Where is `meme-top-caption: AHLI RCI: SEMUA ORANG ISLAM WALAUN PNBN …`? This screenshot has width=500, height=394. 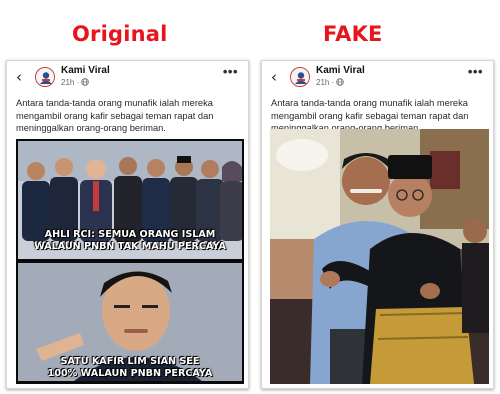
meme-top-caption: AHLI RCI: SEMUA ORANG ISLAM WALAUN PNBN … is located at coordinates (130, 240).